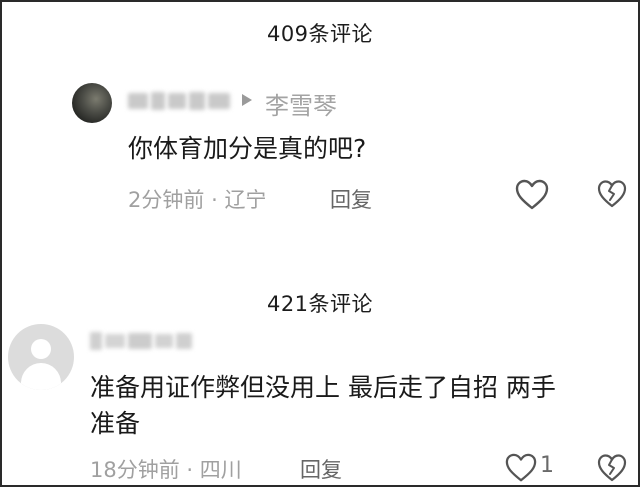 This screenshot has height=487, width=640. What do you see at coordinates (166, 200) in the screenshot?
I see `comment-time: 2分钟前` at bounding box center [166, 200].